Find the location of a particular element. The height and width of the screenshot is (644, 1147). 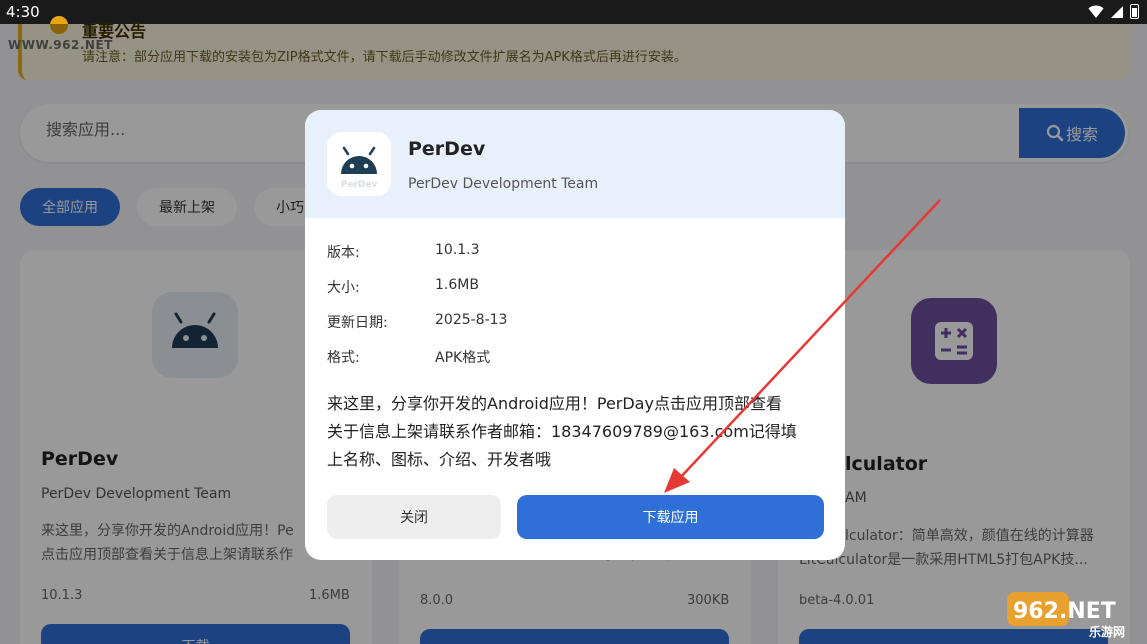

dialog-developer: PerDev Development Team is located at coordinates (503, 184).